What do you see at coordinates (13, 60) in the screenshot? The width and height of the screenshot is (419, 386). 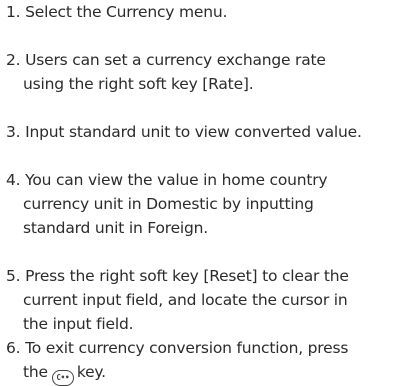 I see `step-2-number: 2.` at bounding box center [13, 60].